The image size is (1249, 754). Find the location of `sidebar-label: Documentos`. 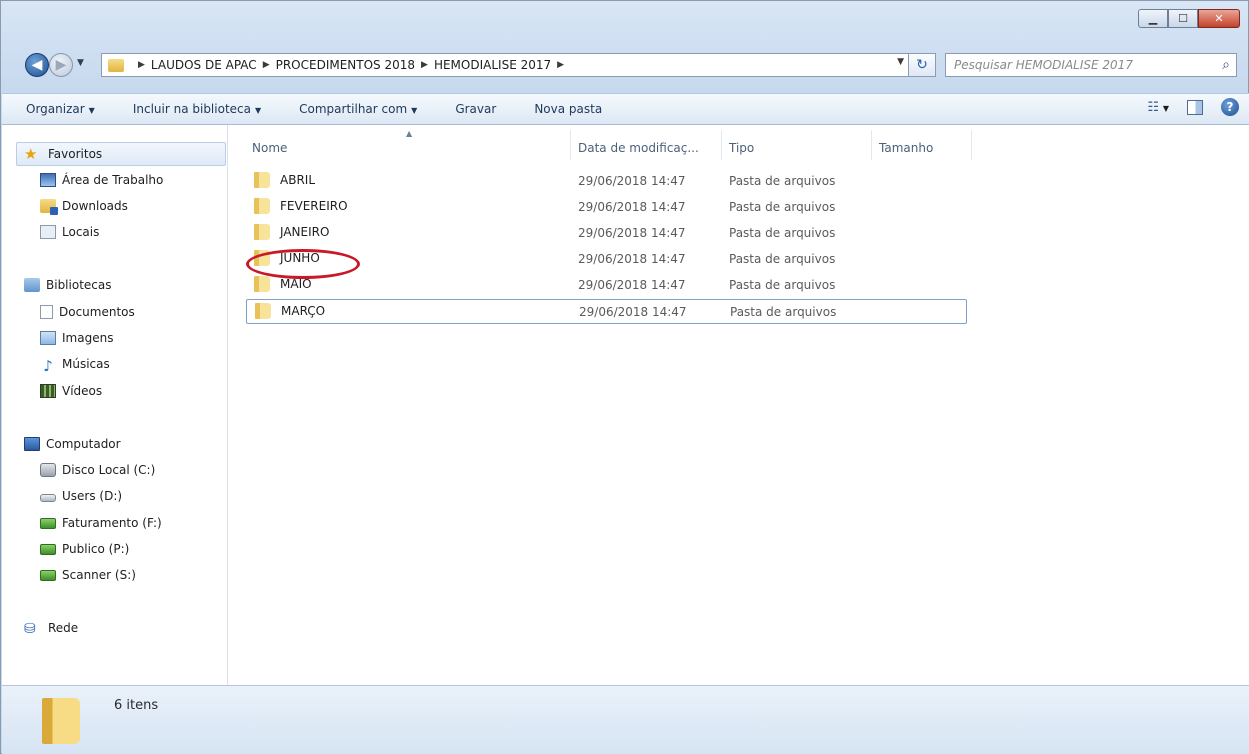

sidebar-label: Documentos is located at coordinates (97, 312).